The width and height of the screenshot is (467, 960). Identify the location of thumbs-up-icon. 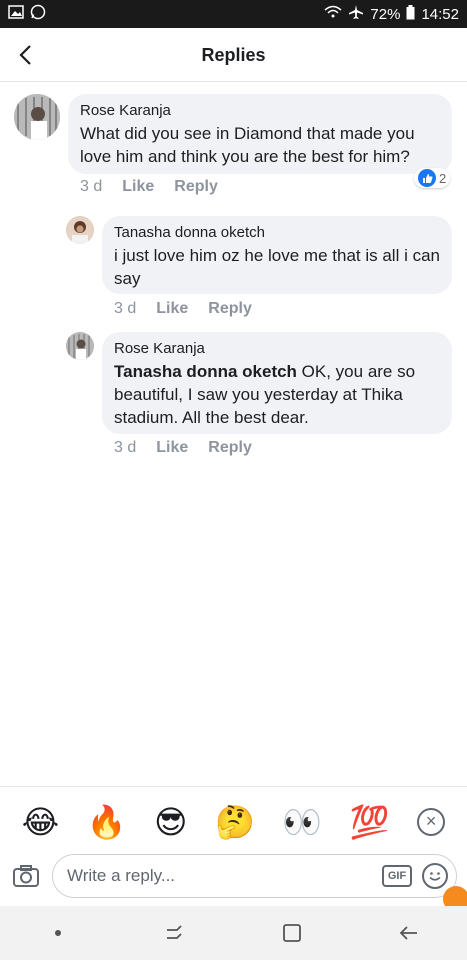
(427, 178).